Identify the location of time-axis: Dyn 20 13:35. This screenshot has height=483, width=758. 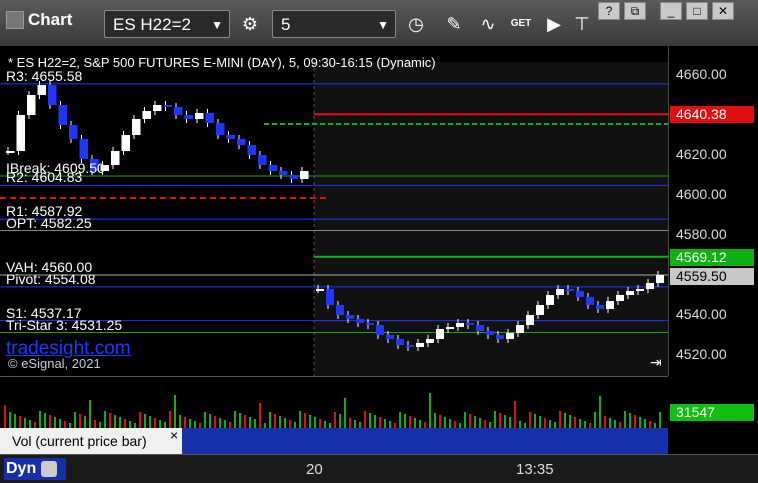
(379, 468).